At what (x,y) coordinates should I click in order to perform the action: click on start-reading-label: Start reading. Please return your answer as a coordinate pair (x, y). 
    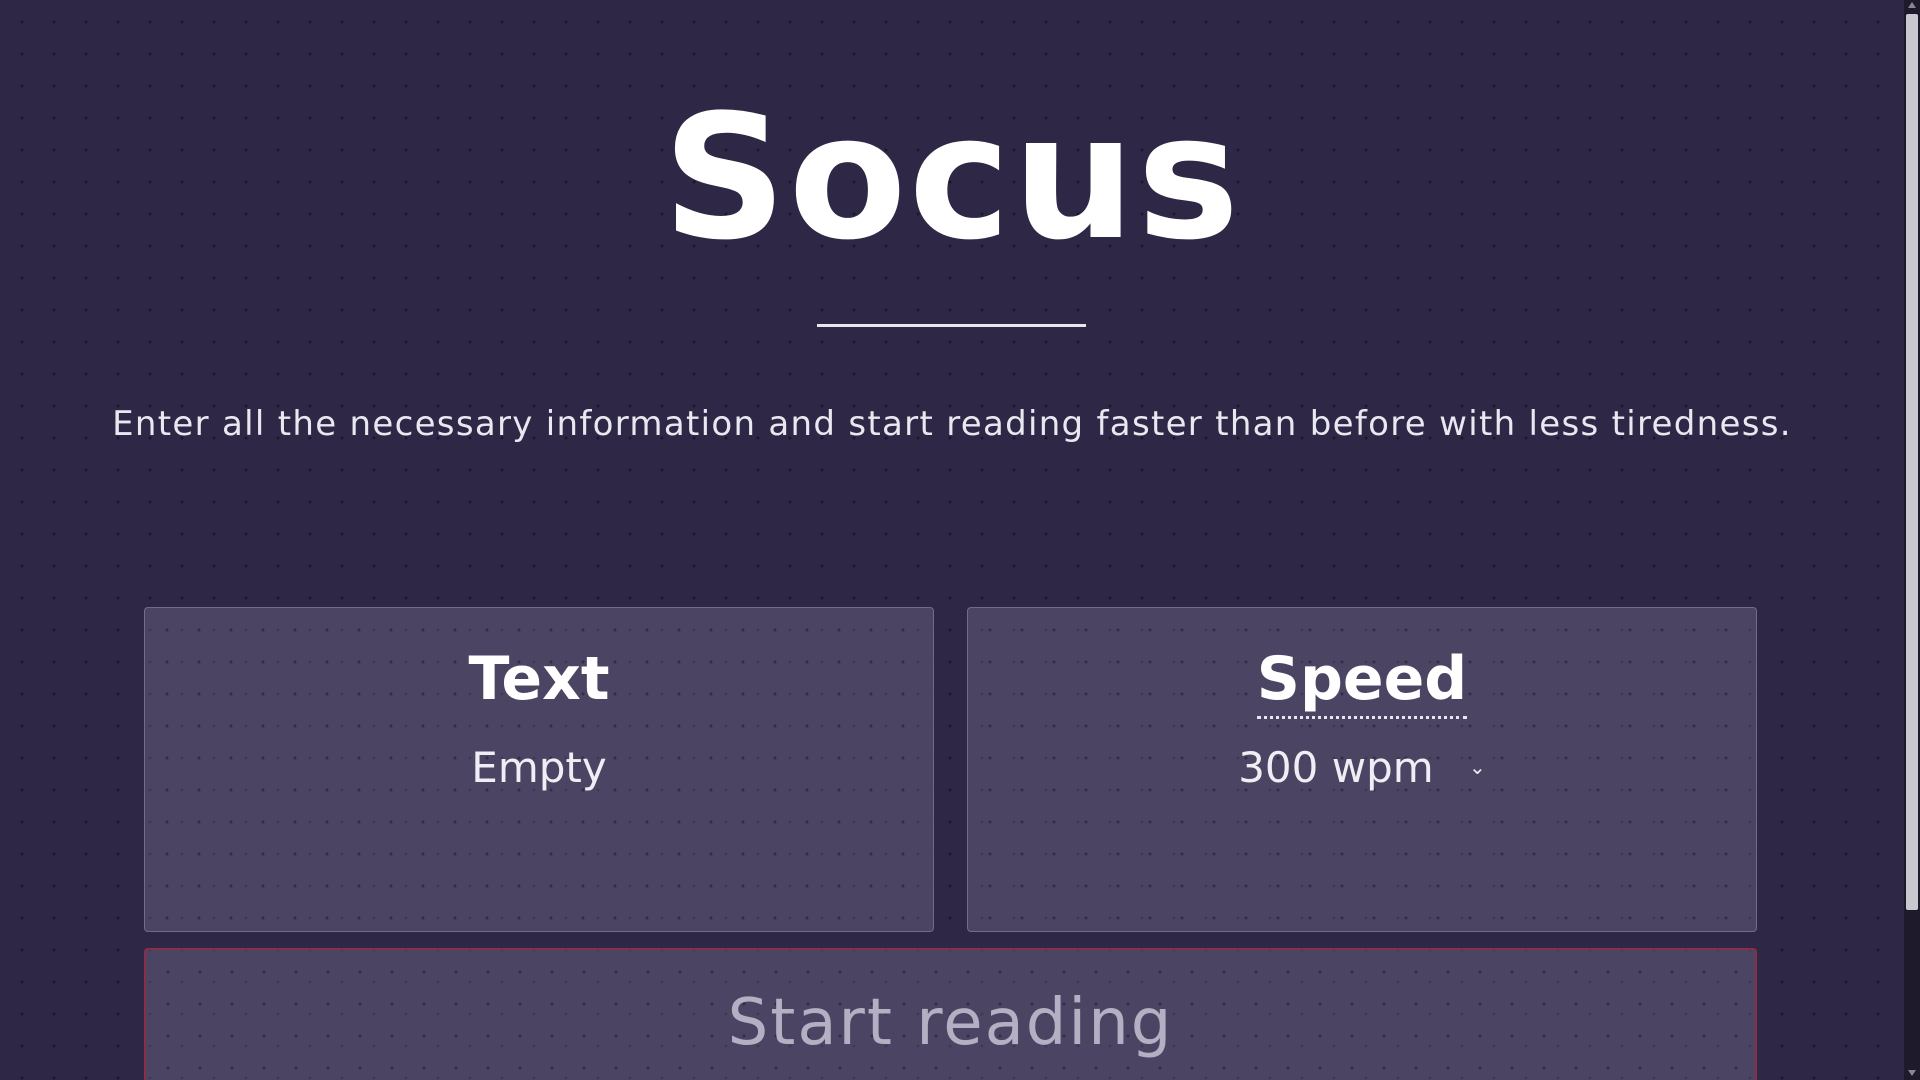
    Looking at the image, I should click on (950, 1023).